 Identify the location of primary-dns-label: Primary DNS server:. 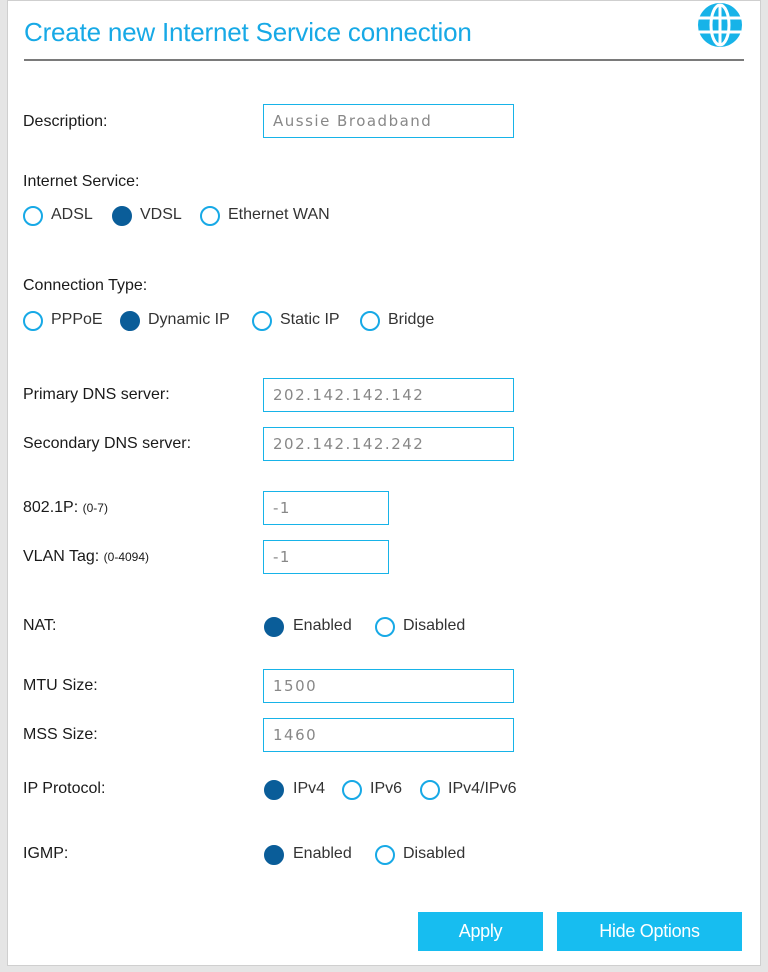
(96, 394).